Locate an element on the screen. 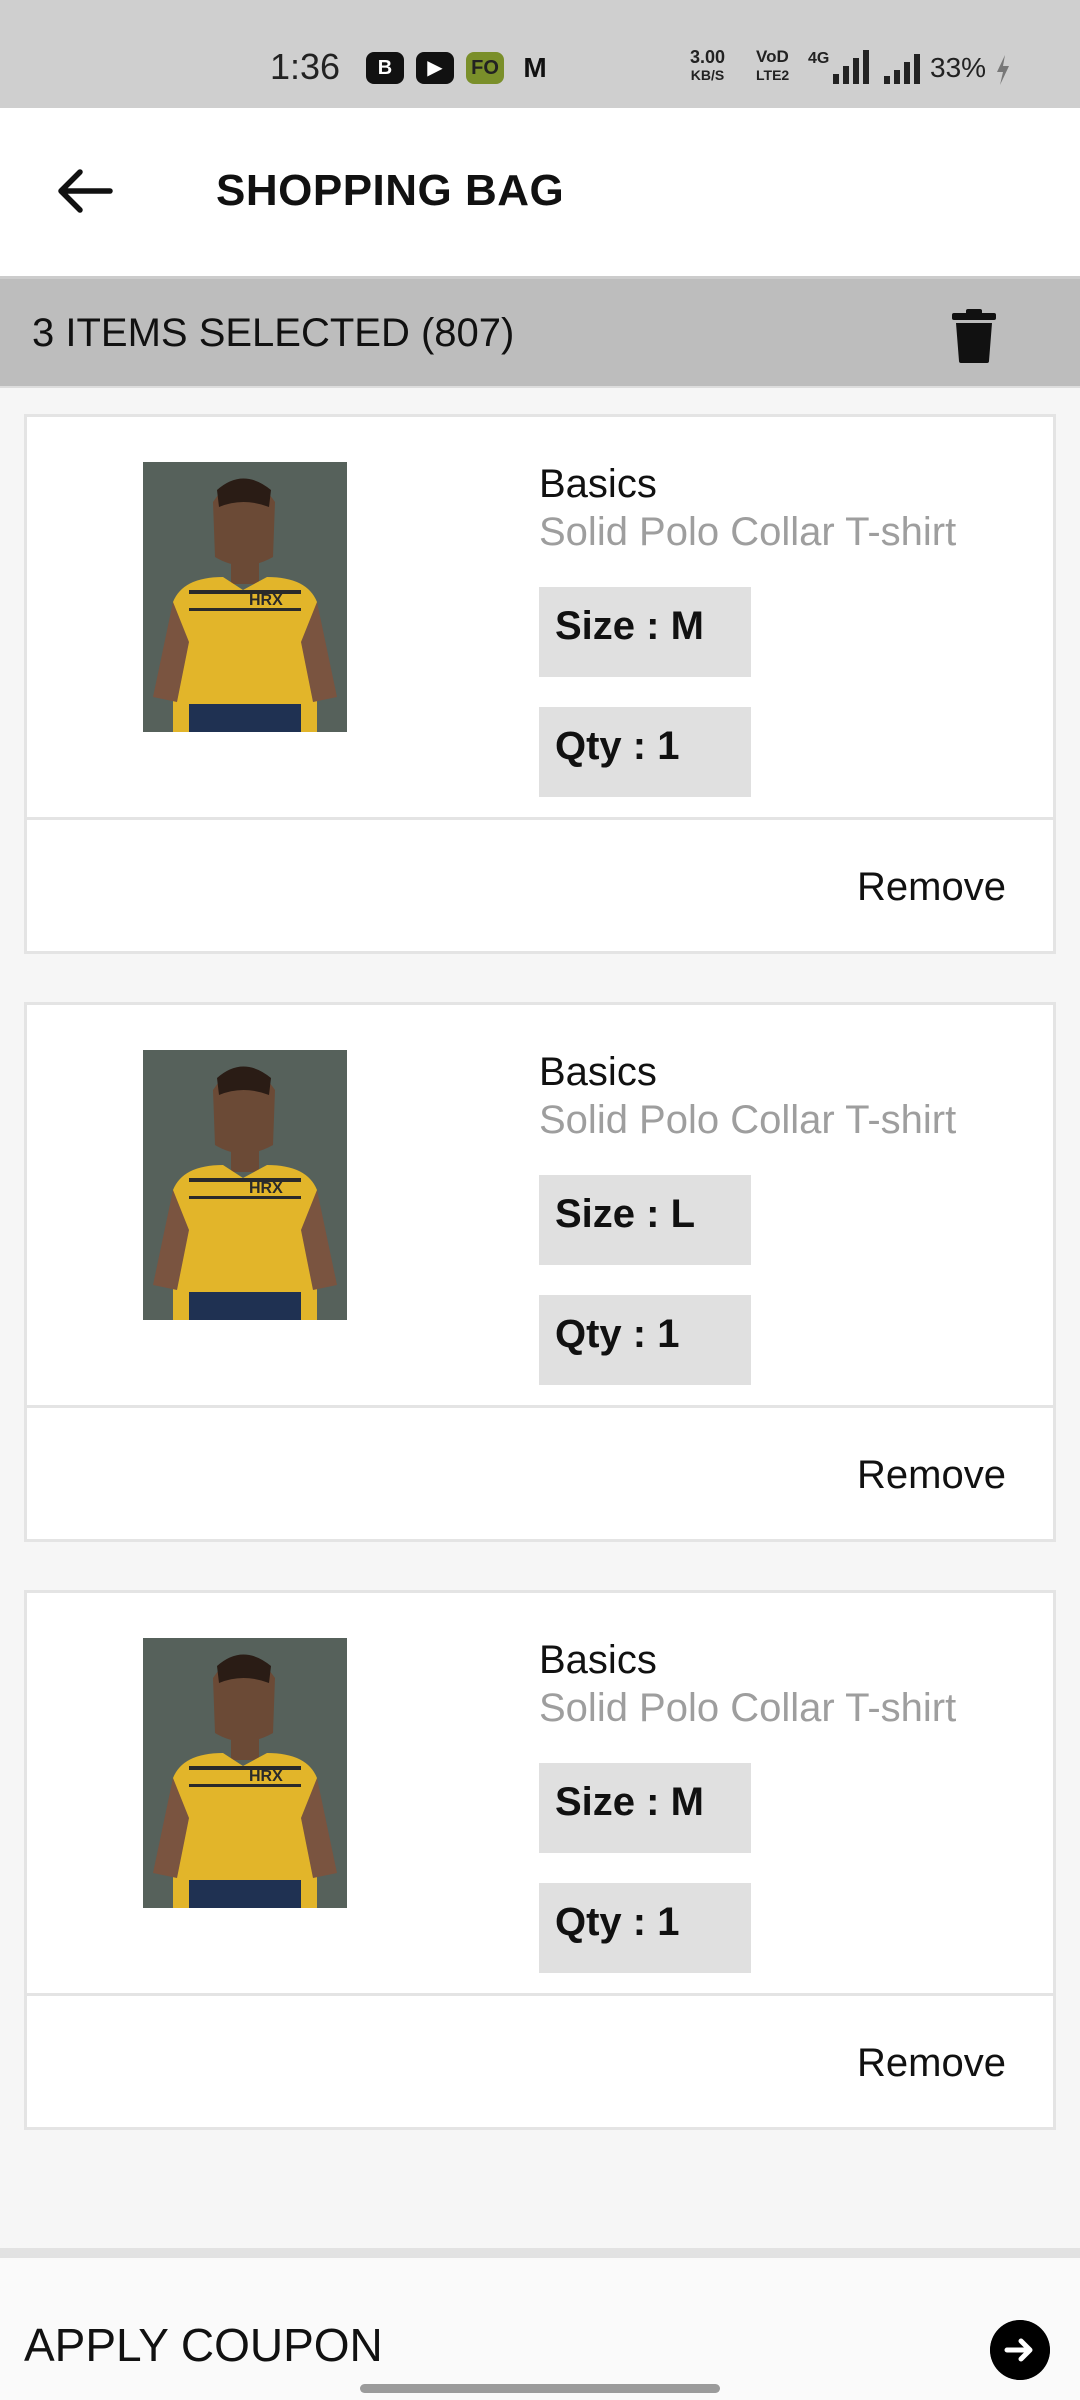 This screenshot has height=2400, width=1080. net-speed: 3.00 KB/S is located at coordinates (707, 66).